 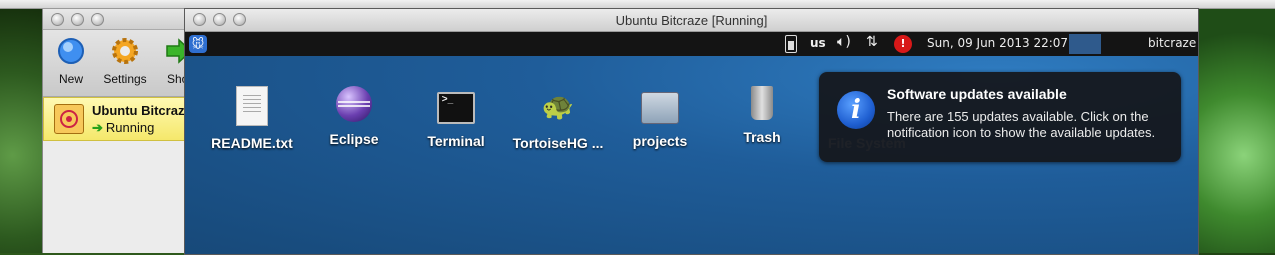 I want to click on desktop-icon-terminal: >_ Terminal, so click(x=456, y=117).